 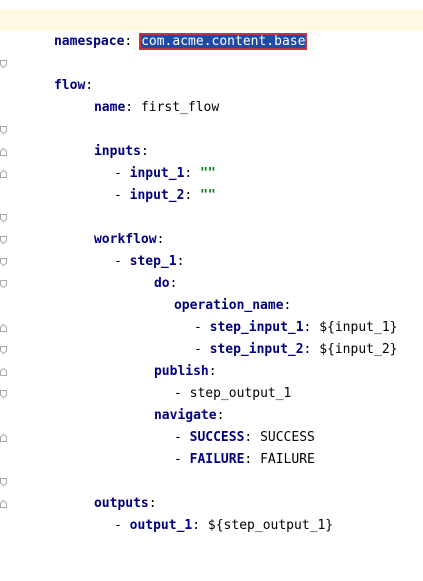 What do you see at coordinates (211, 29) in the screenshot?
I see `code-line-namespace: namespace: com.acme.content.base` at bounding box center [211, 29].